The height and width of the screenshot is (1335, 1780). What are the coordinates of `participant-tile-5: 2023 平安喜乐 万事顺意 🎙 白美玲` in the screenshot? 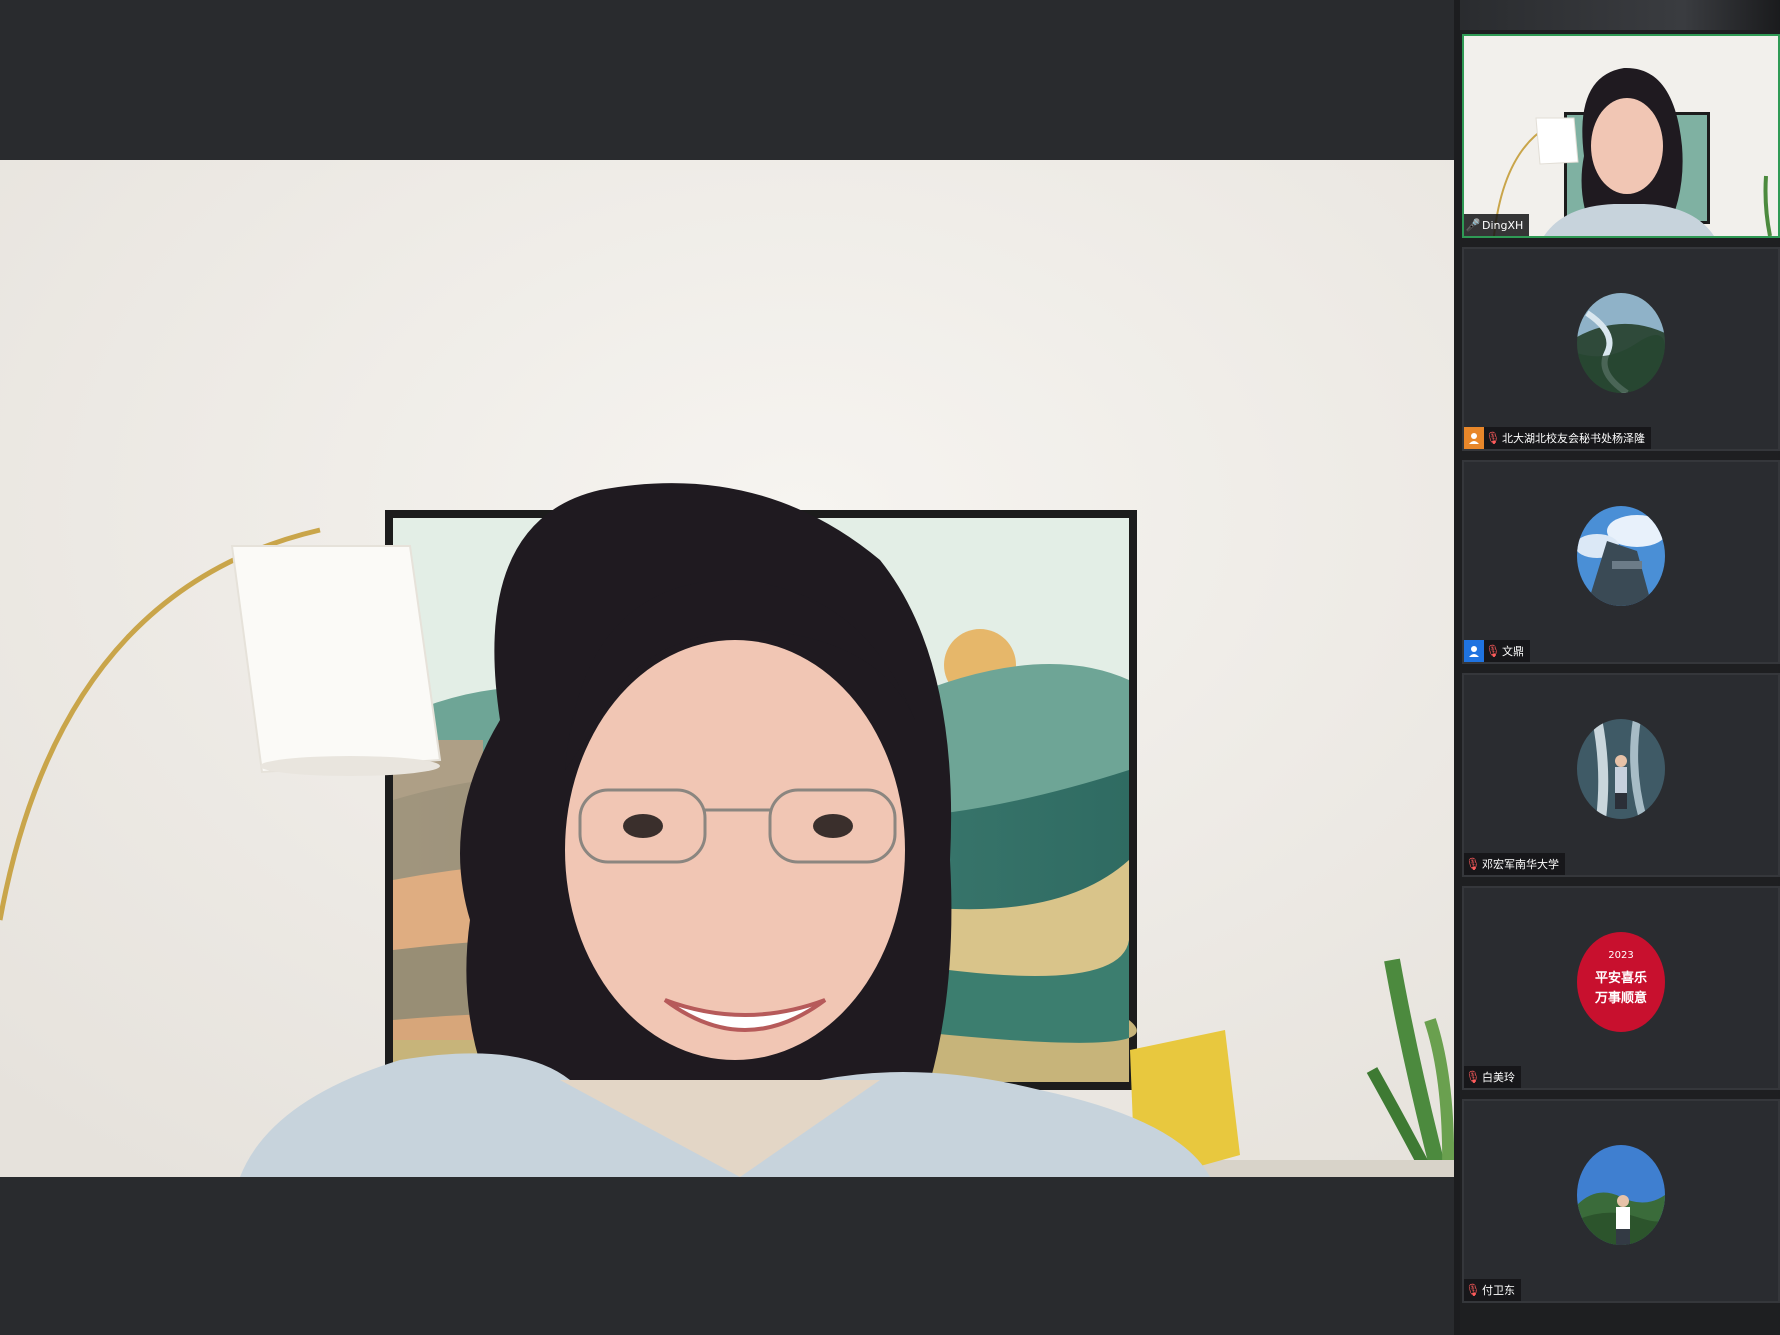 It's located at (1621, 988).